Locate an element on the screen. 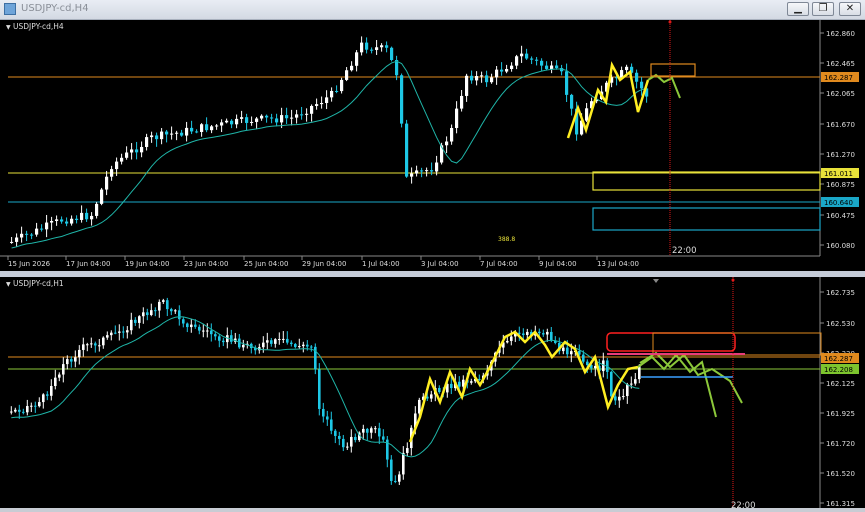  h4-price-label: 162.065 is located at coordinates (840, 94).